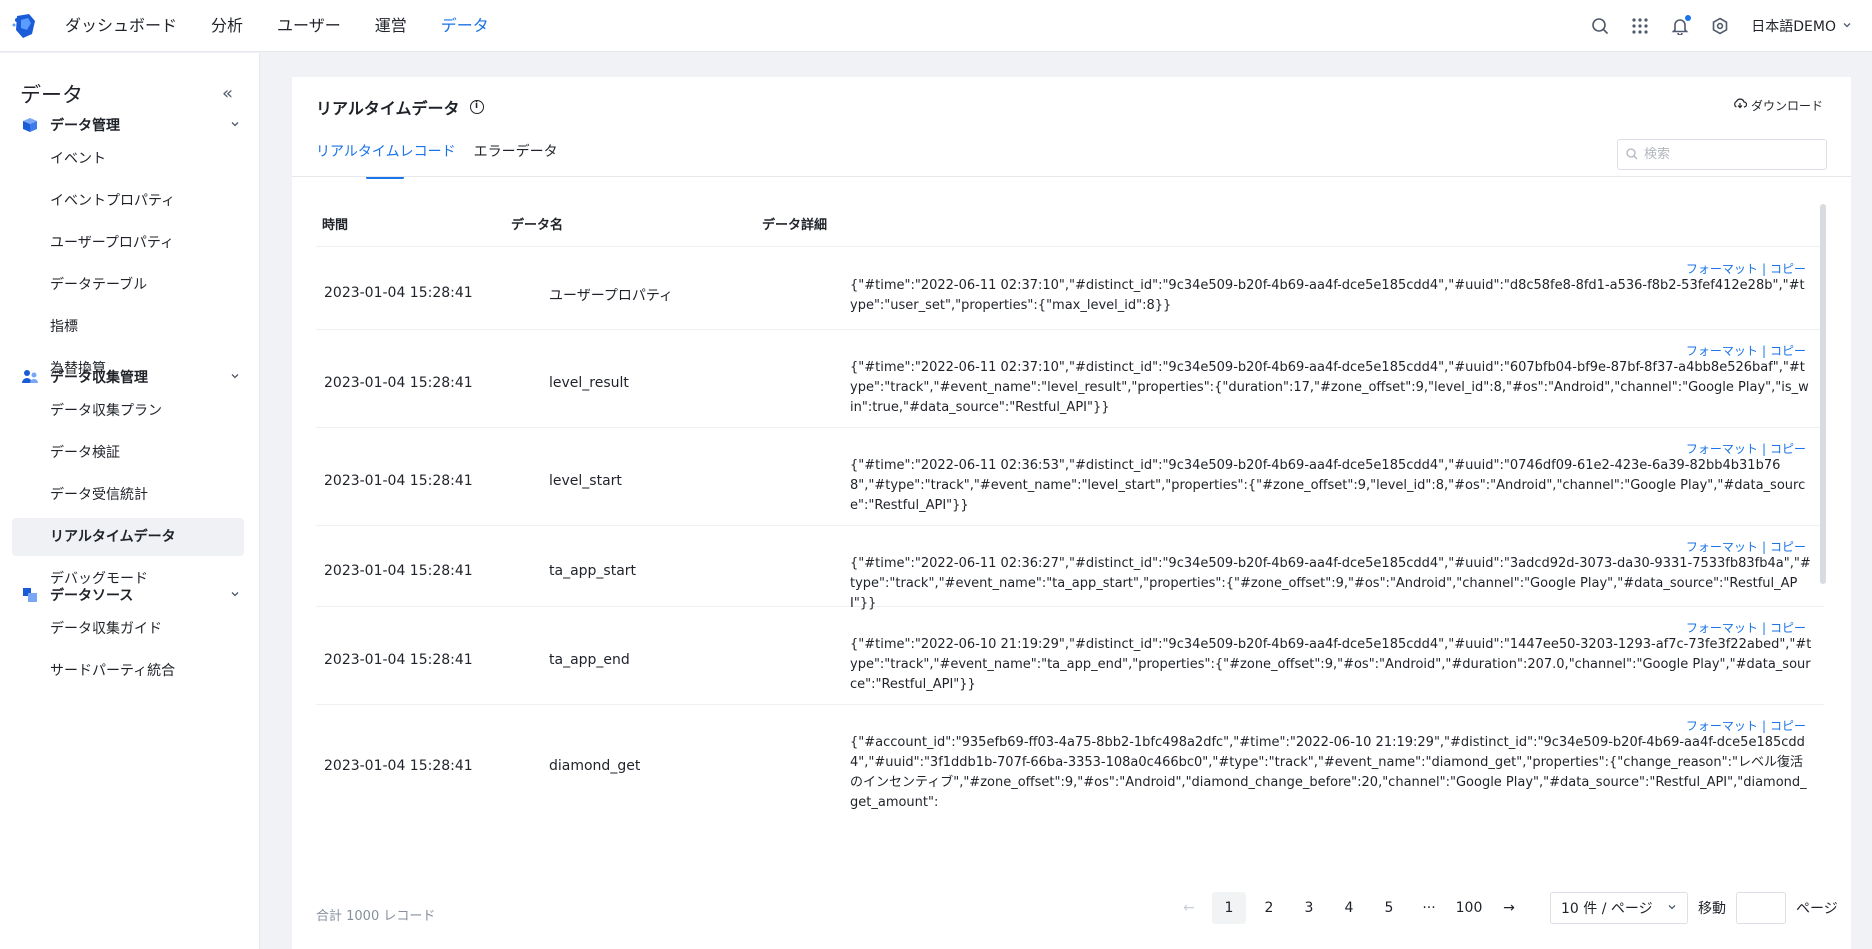  I want to click on sidebar-item: データ検証, so click(128, 453).